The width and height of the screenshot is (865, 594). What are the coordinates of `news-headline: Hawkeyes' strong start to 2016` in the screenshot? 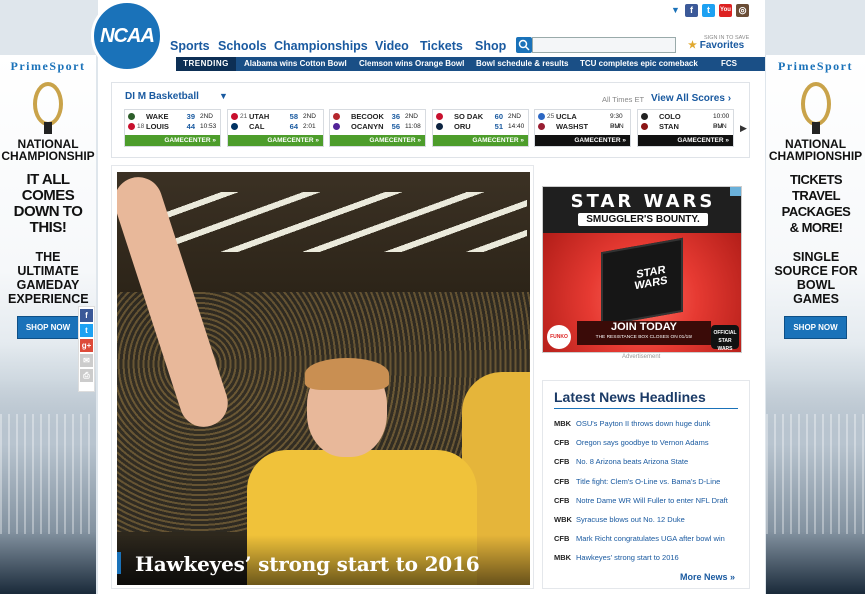 It's located at (627, 557).